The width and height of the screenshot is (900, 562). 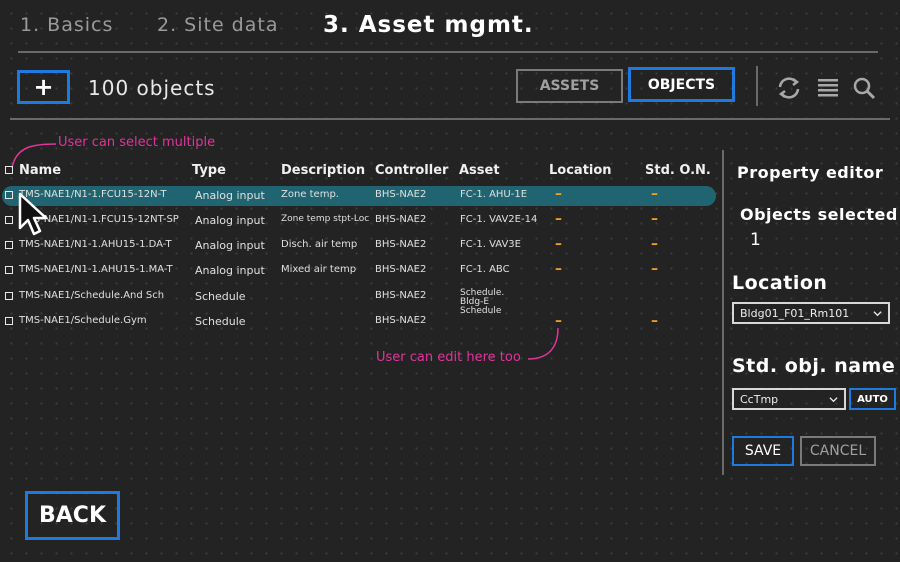 I want to click on select-all-checkbox, so click(x=9, y=170).